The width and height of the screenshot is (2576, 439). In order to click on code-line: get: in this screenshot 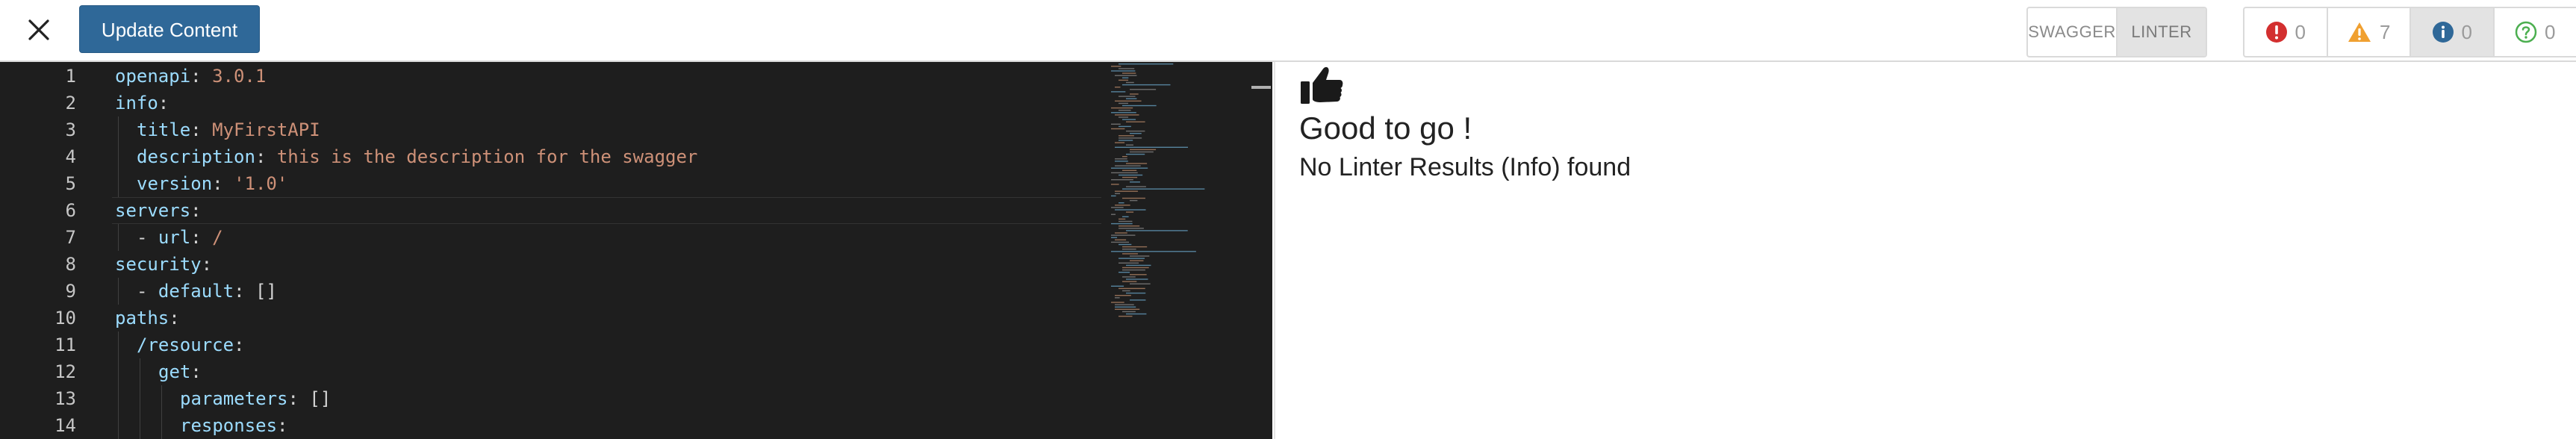, I will do `click(180, 371)`.